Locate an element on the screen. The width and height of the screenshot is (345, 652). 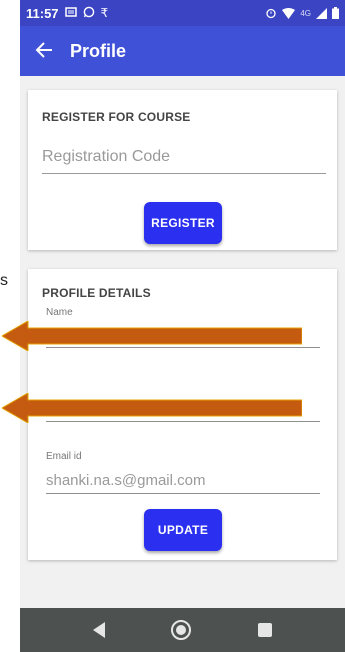
nav-home-icon is located at coordinates (181, 630).